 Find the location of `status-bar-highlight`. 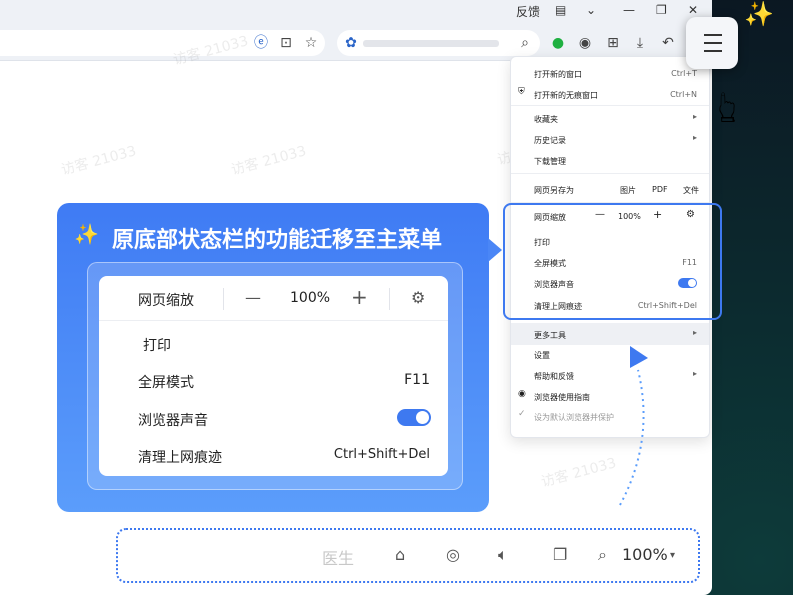

status-bar-highlight is located at coordinates (408, 555).